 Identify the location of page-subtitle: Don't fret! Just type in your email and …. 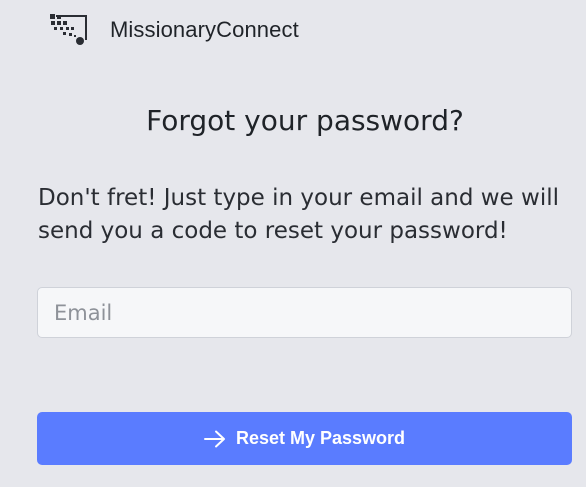
(299, 214).